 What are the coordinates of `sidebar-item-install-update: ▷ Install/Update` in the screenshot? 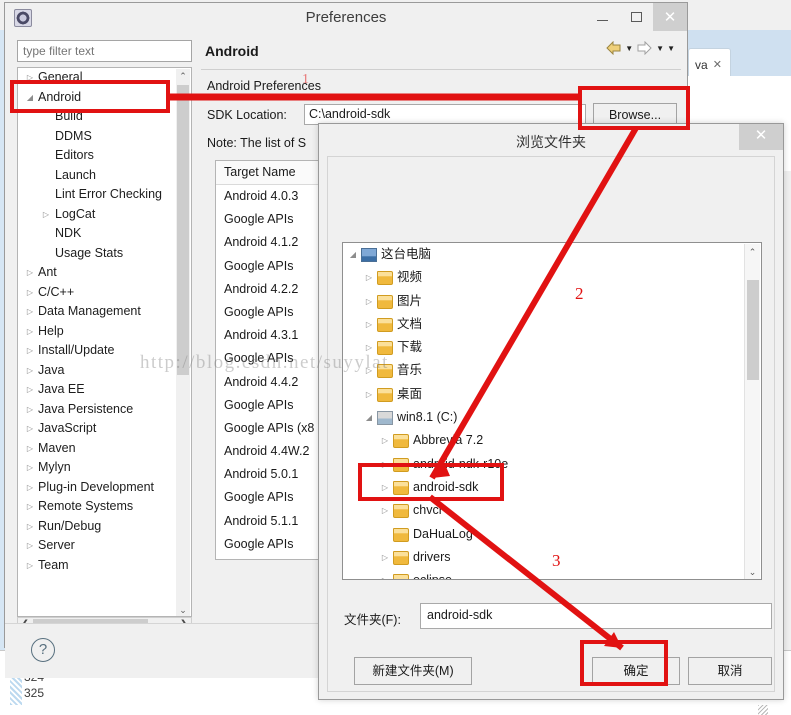 It's located at (104, 351).